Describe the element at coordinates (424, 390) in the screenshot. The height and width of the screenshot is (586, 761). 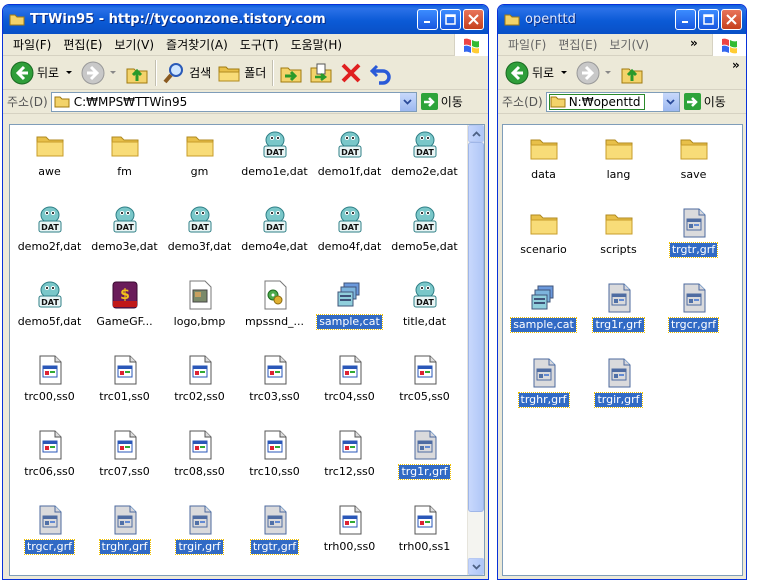
I see `file-item: trc05,ss0` at that location.